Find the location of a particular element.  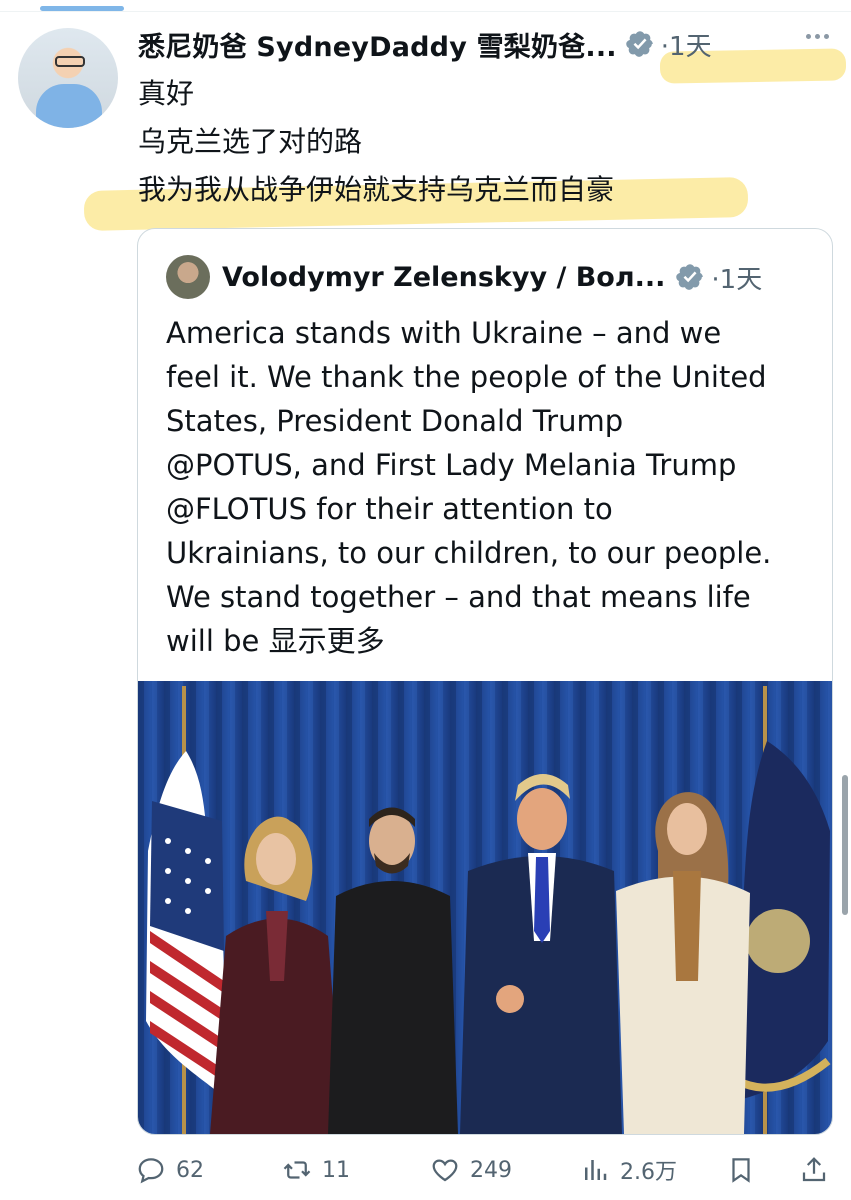

bookmark-button is located at coordinates (741, 1170).